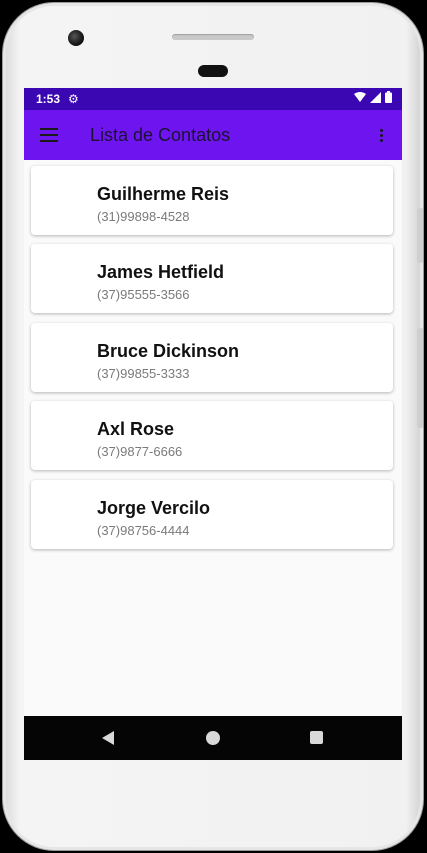 Image resolution: width=427 pixels, height=853 pixels. What do you see at coordinates (140, 451) in the screenshot?
I see `contact-phone: (37)9877-6666` at bounding box center [140, 451].